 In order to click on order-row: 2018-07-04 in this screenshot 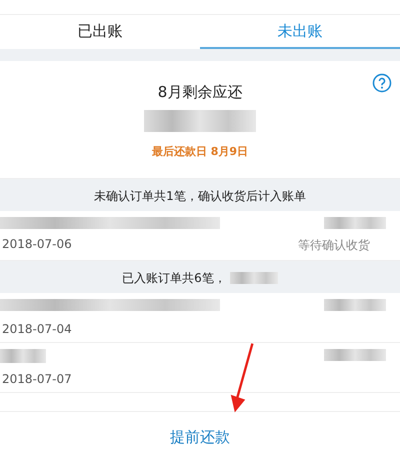, I will do `click(200, 318)`.